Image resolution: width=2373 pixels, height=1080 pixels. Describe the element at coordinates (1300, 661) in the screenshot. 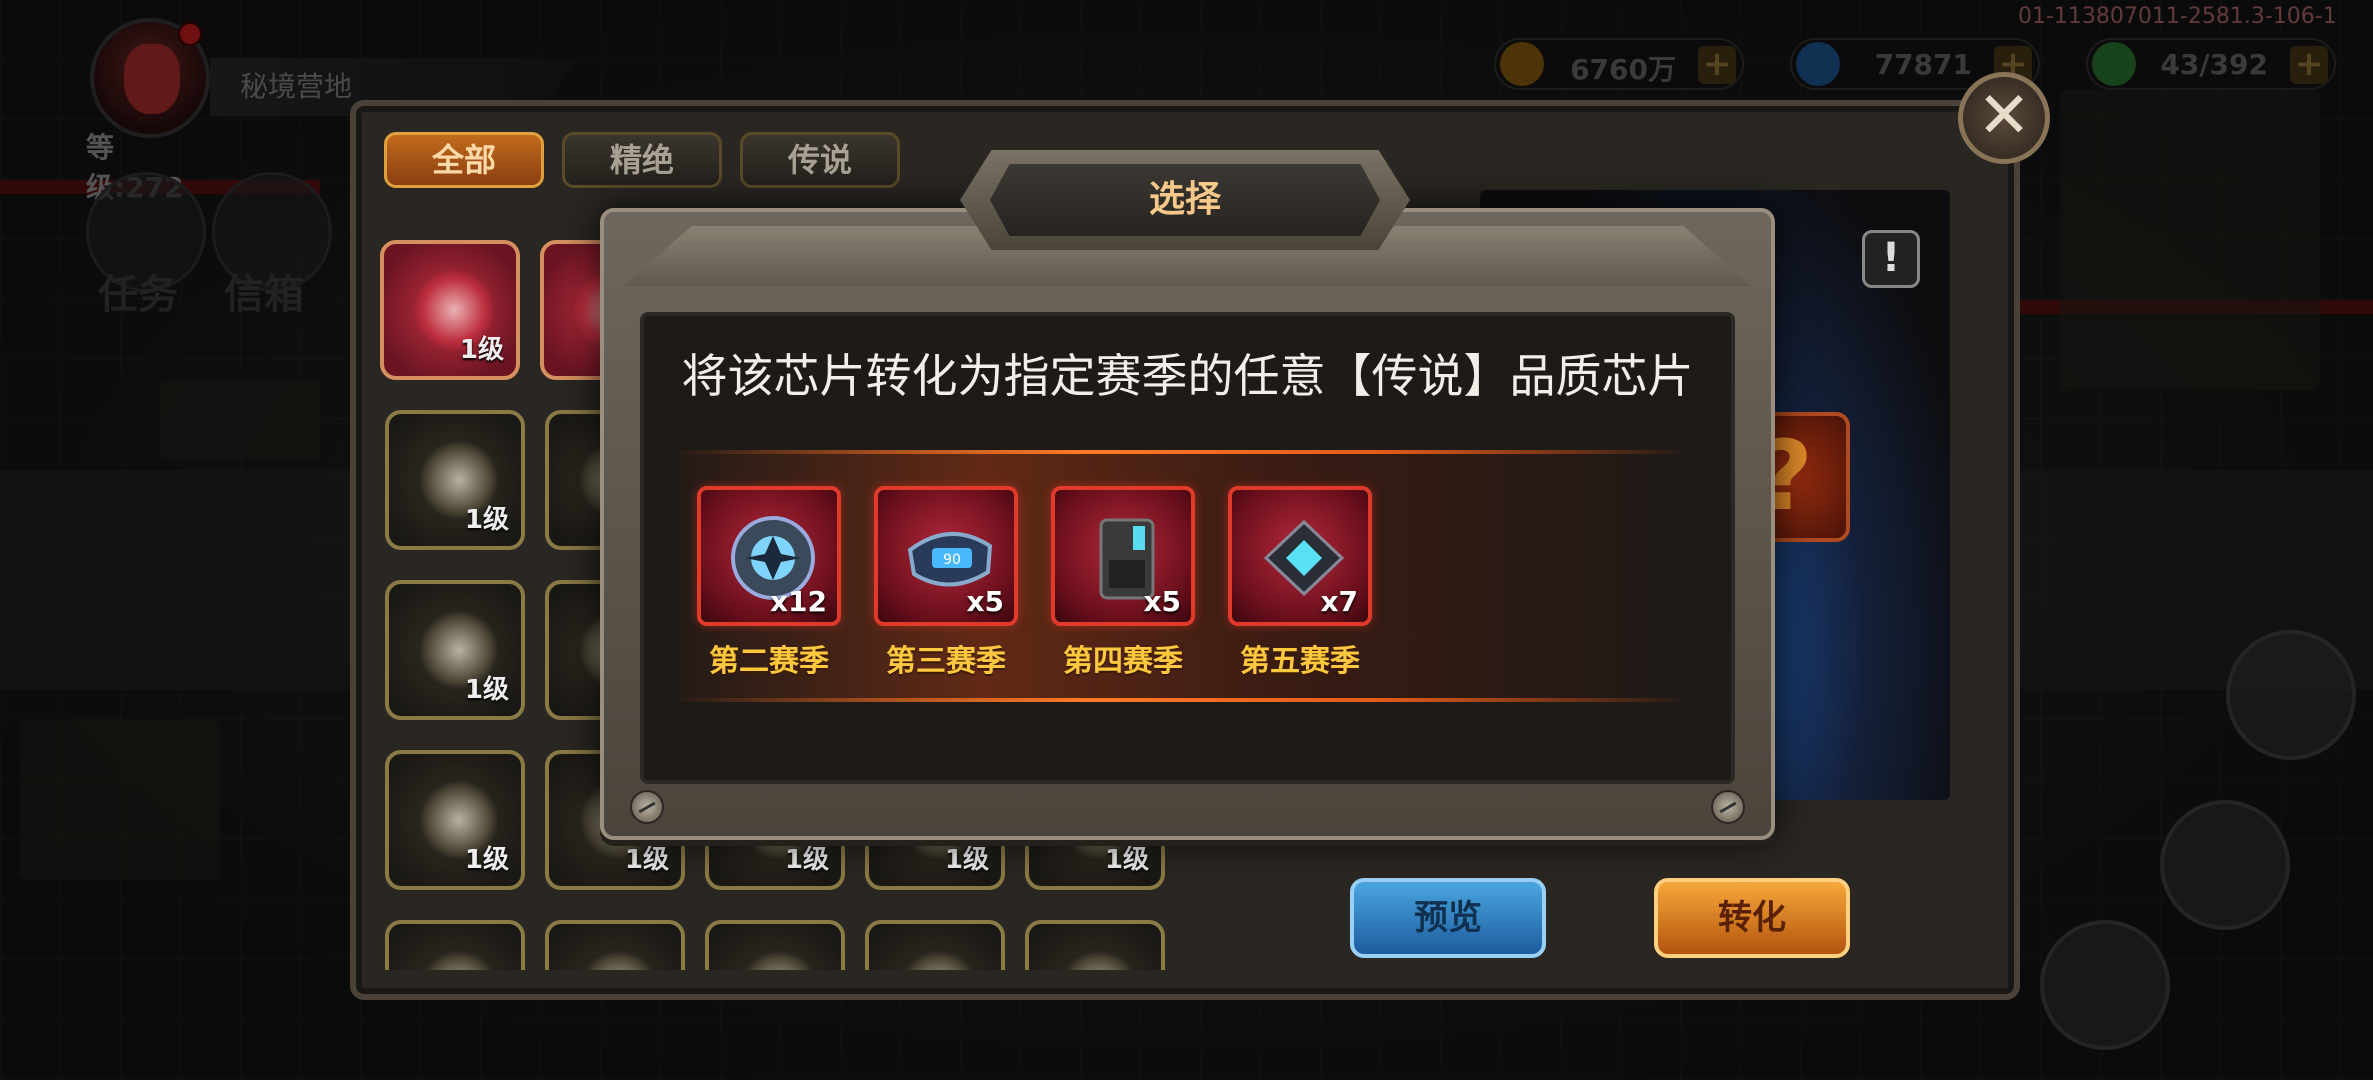

I see `season-name: 第五赛季` at that location.